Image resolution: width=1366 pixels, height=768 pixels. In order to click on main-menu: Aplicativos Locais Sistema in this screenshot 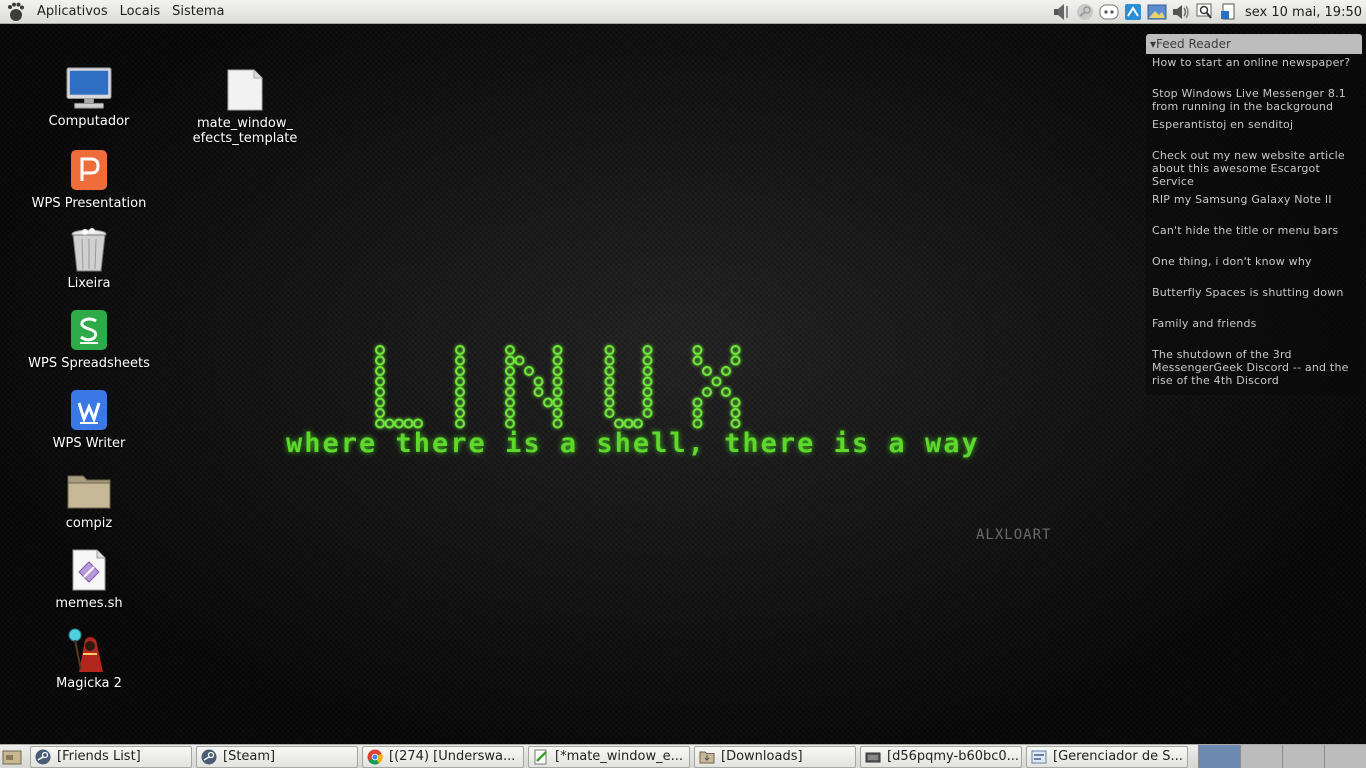, I will do `click(115, 12)`.